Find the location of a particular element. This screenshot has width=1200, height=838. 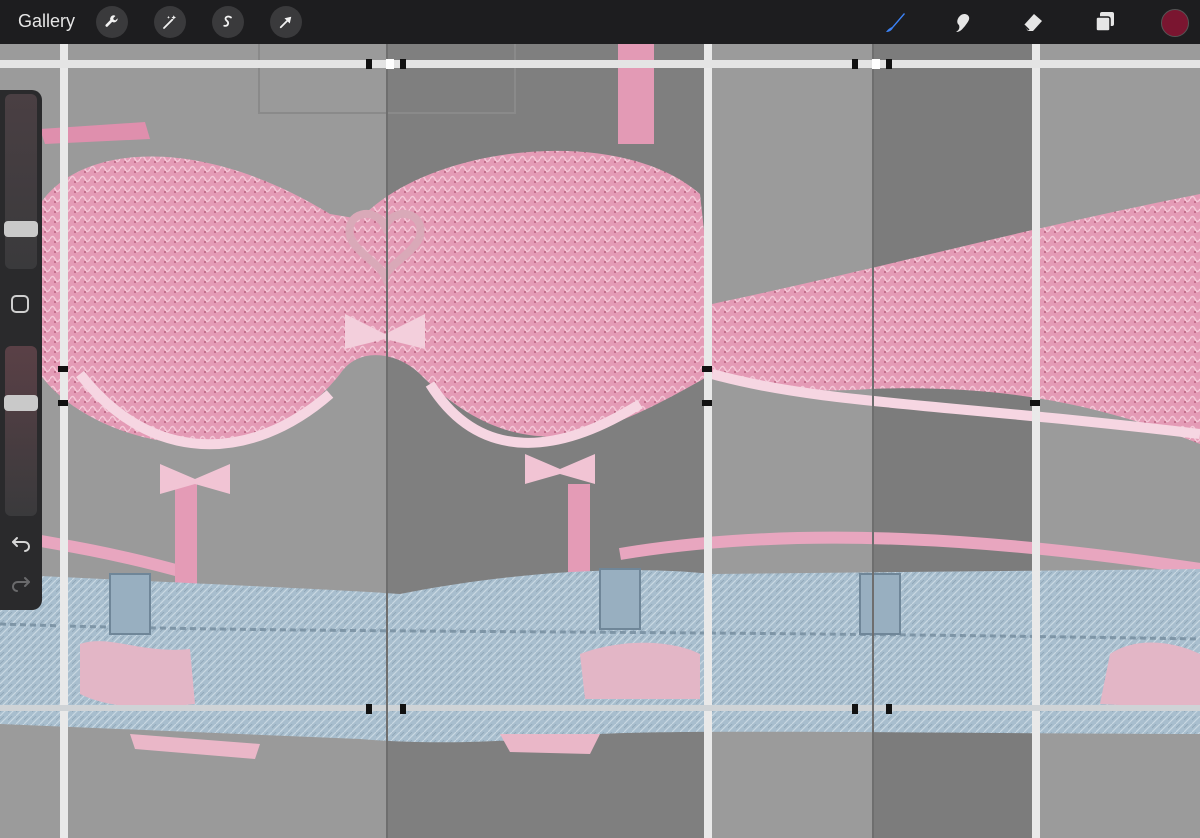

color-picker-swatch is located at coordinates (1175, 23).